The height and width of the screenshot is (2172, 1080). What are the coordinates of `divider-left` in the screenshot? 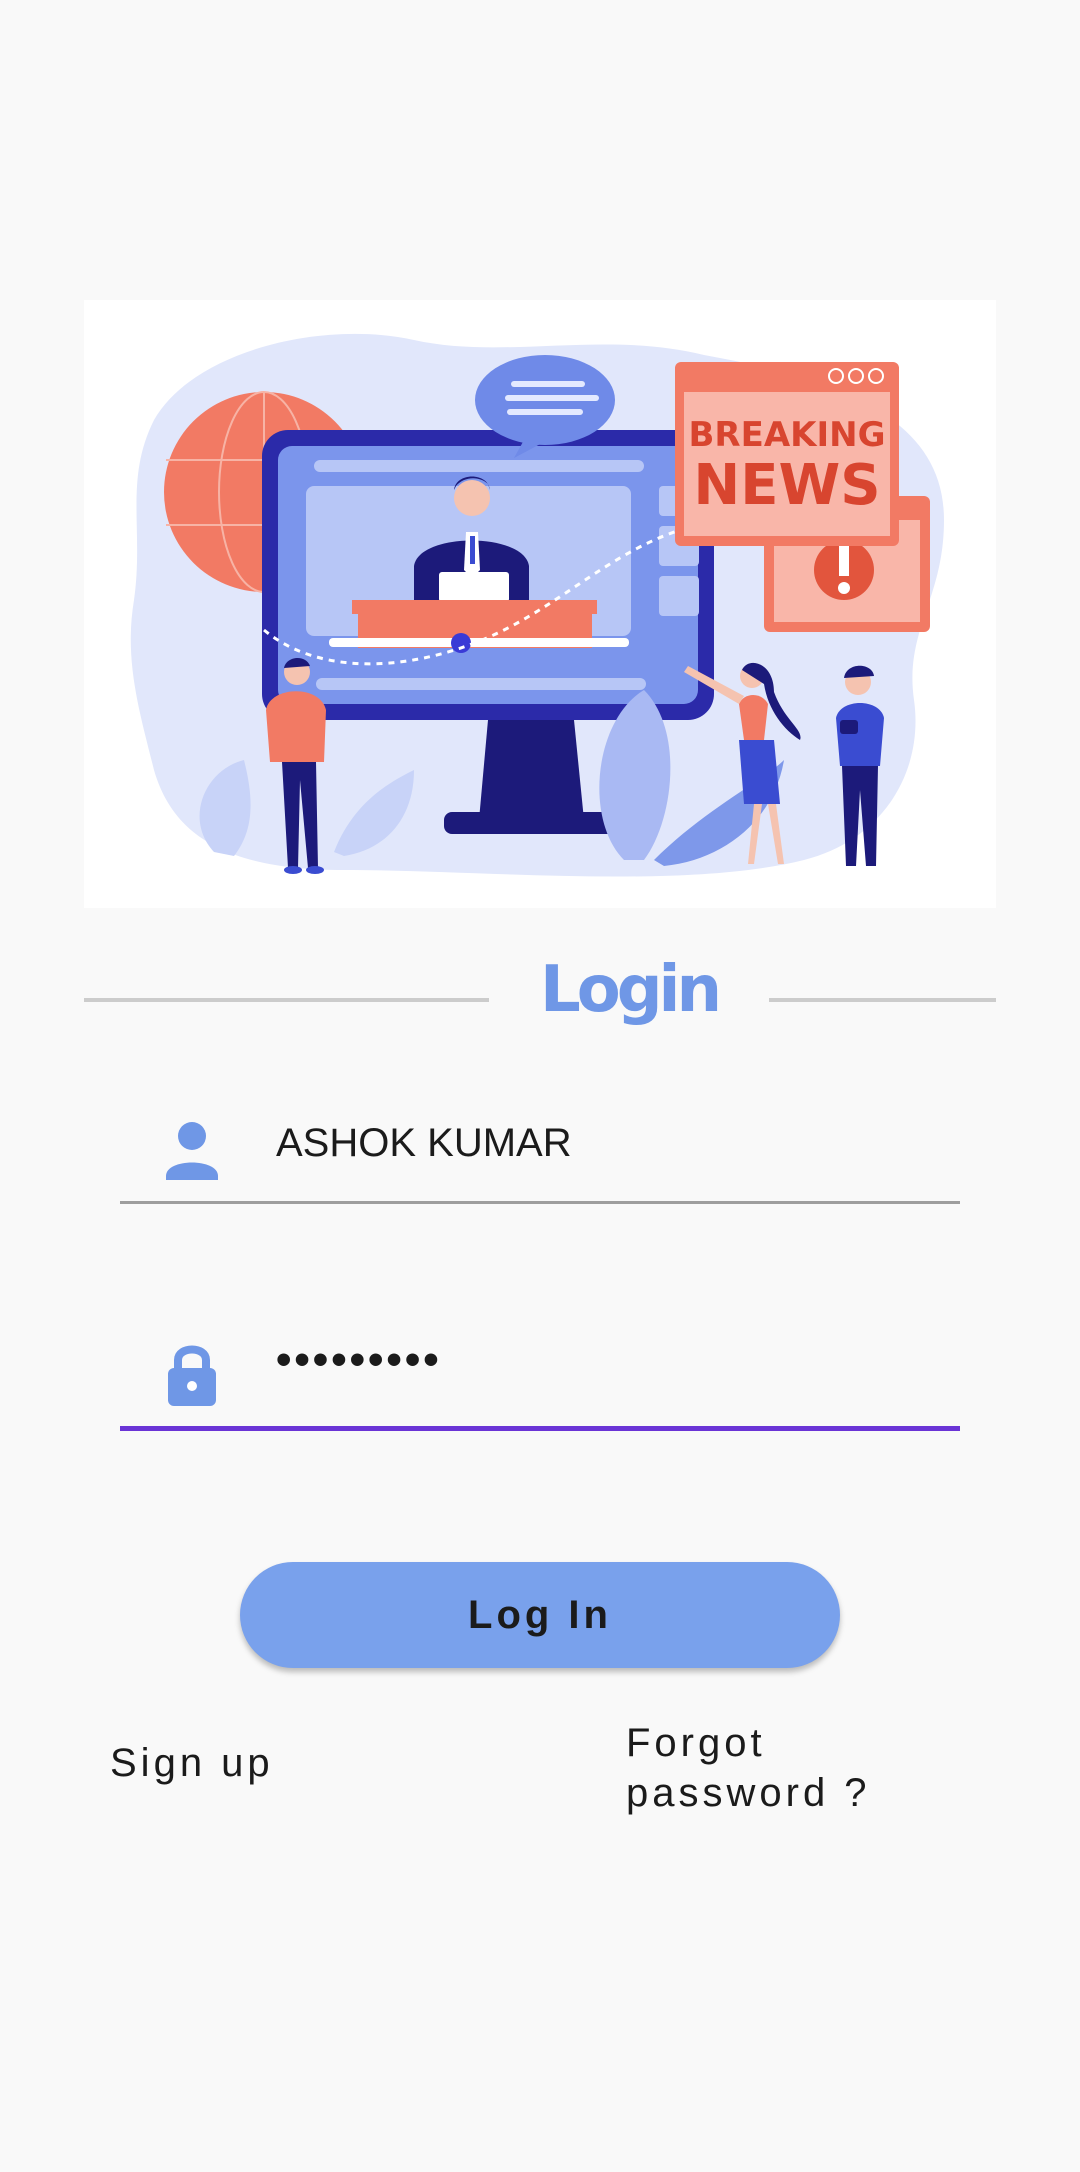 It's located at (286, 1000).